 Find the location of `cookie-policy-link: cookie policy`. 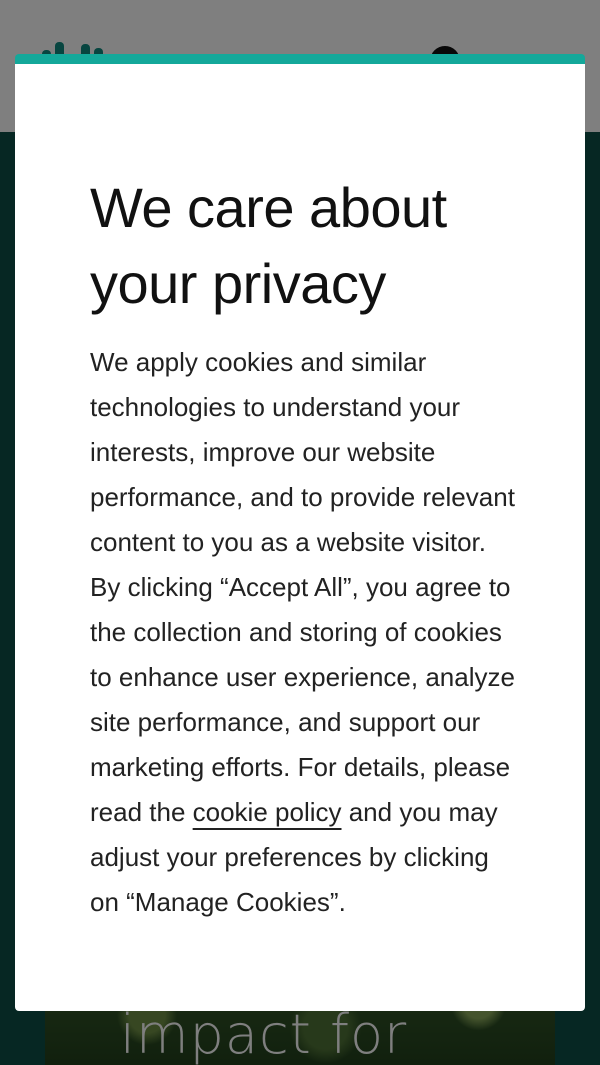

cookie-policy-link: cookie policy is located at coordinates (267, 812).